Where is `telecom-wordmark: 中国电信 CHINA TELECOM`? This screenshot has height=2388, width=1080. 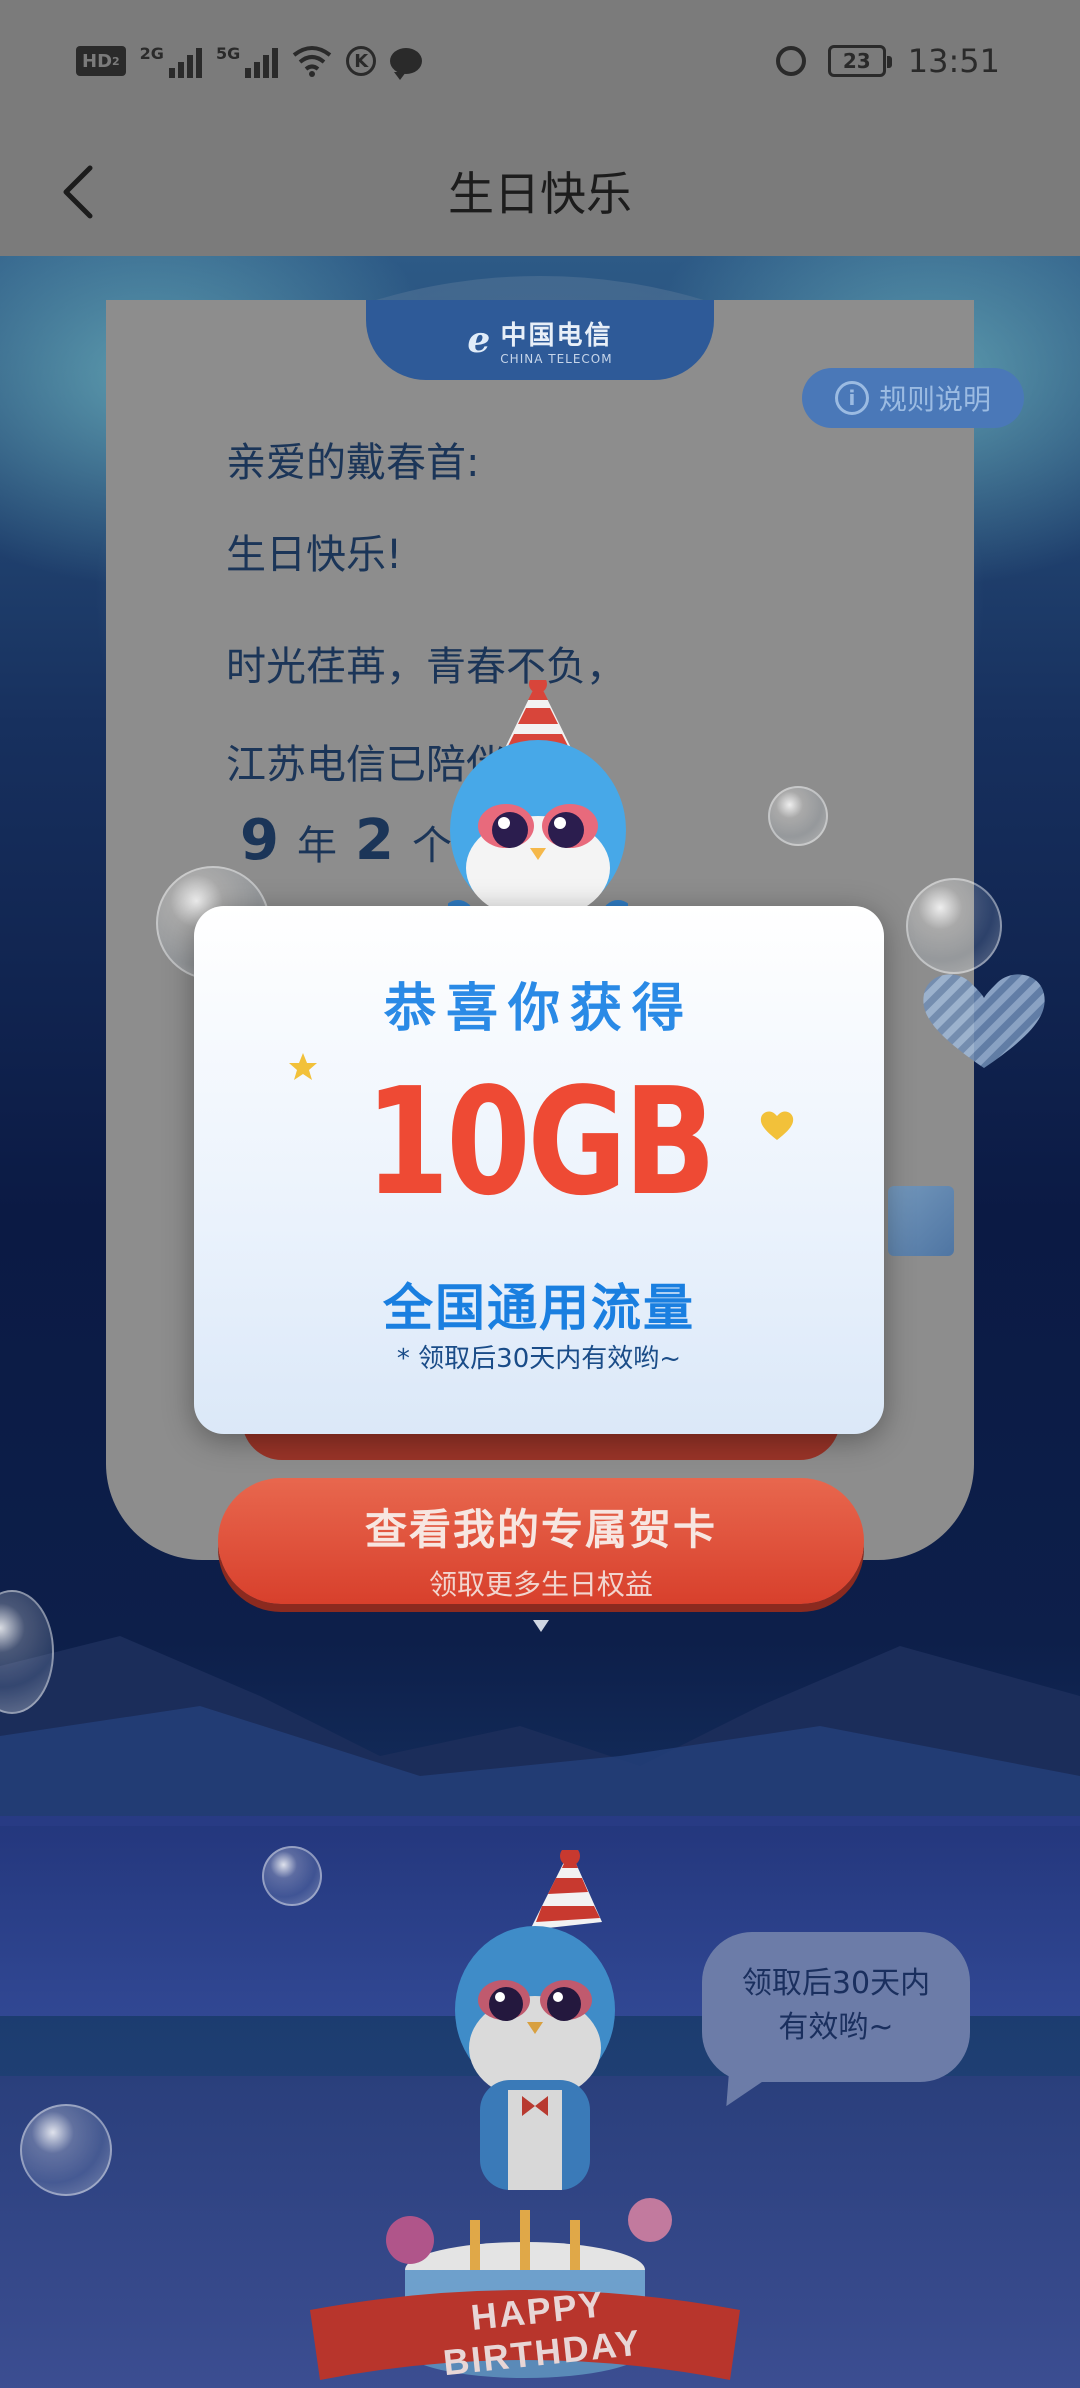 telecom-wordmark: 中国电信 CHINA TELECOM is located at coordinates (556, 340).